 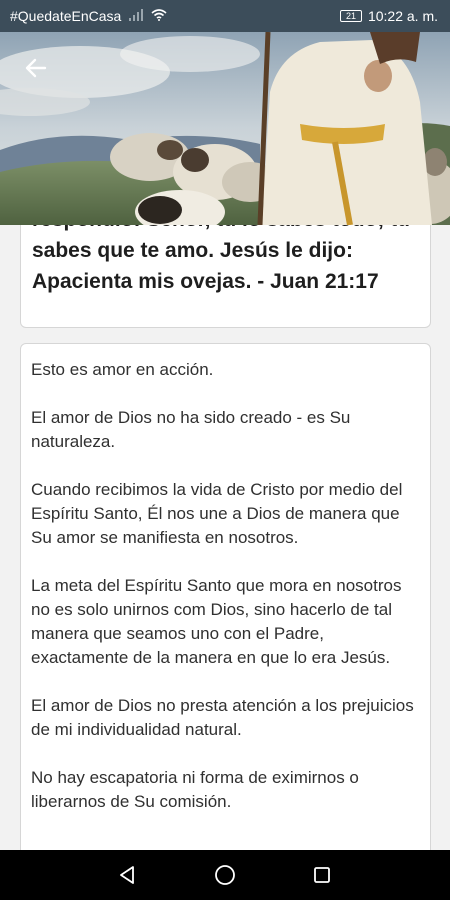 I want to click on status-hashtag: #QuedateEnCasa, so click(x=66, y=16).